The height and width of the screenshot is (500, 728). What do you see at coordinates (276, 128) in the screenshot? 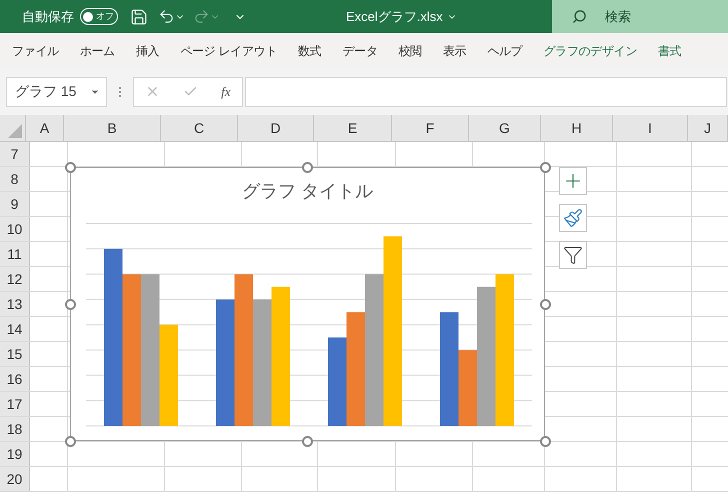
I see `column-header: D` at bounding box center [276, 128].